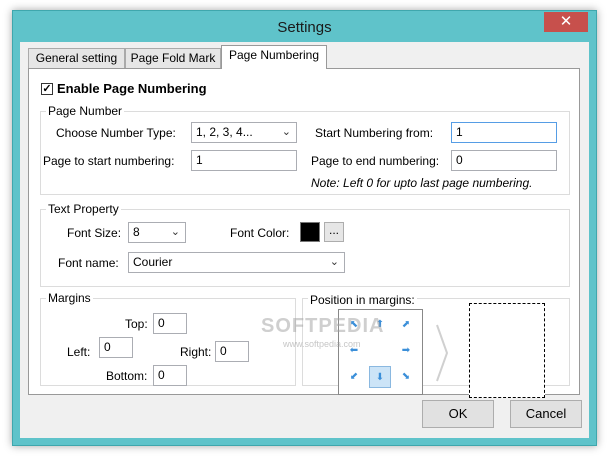 The width and height of the screenshot is (615, 465). What do you see at coordinates (406, 377) in the screenshot?
I see `arrow-down-right-icon: ⬊` at bounding box center [406, 377].